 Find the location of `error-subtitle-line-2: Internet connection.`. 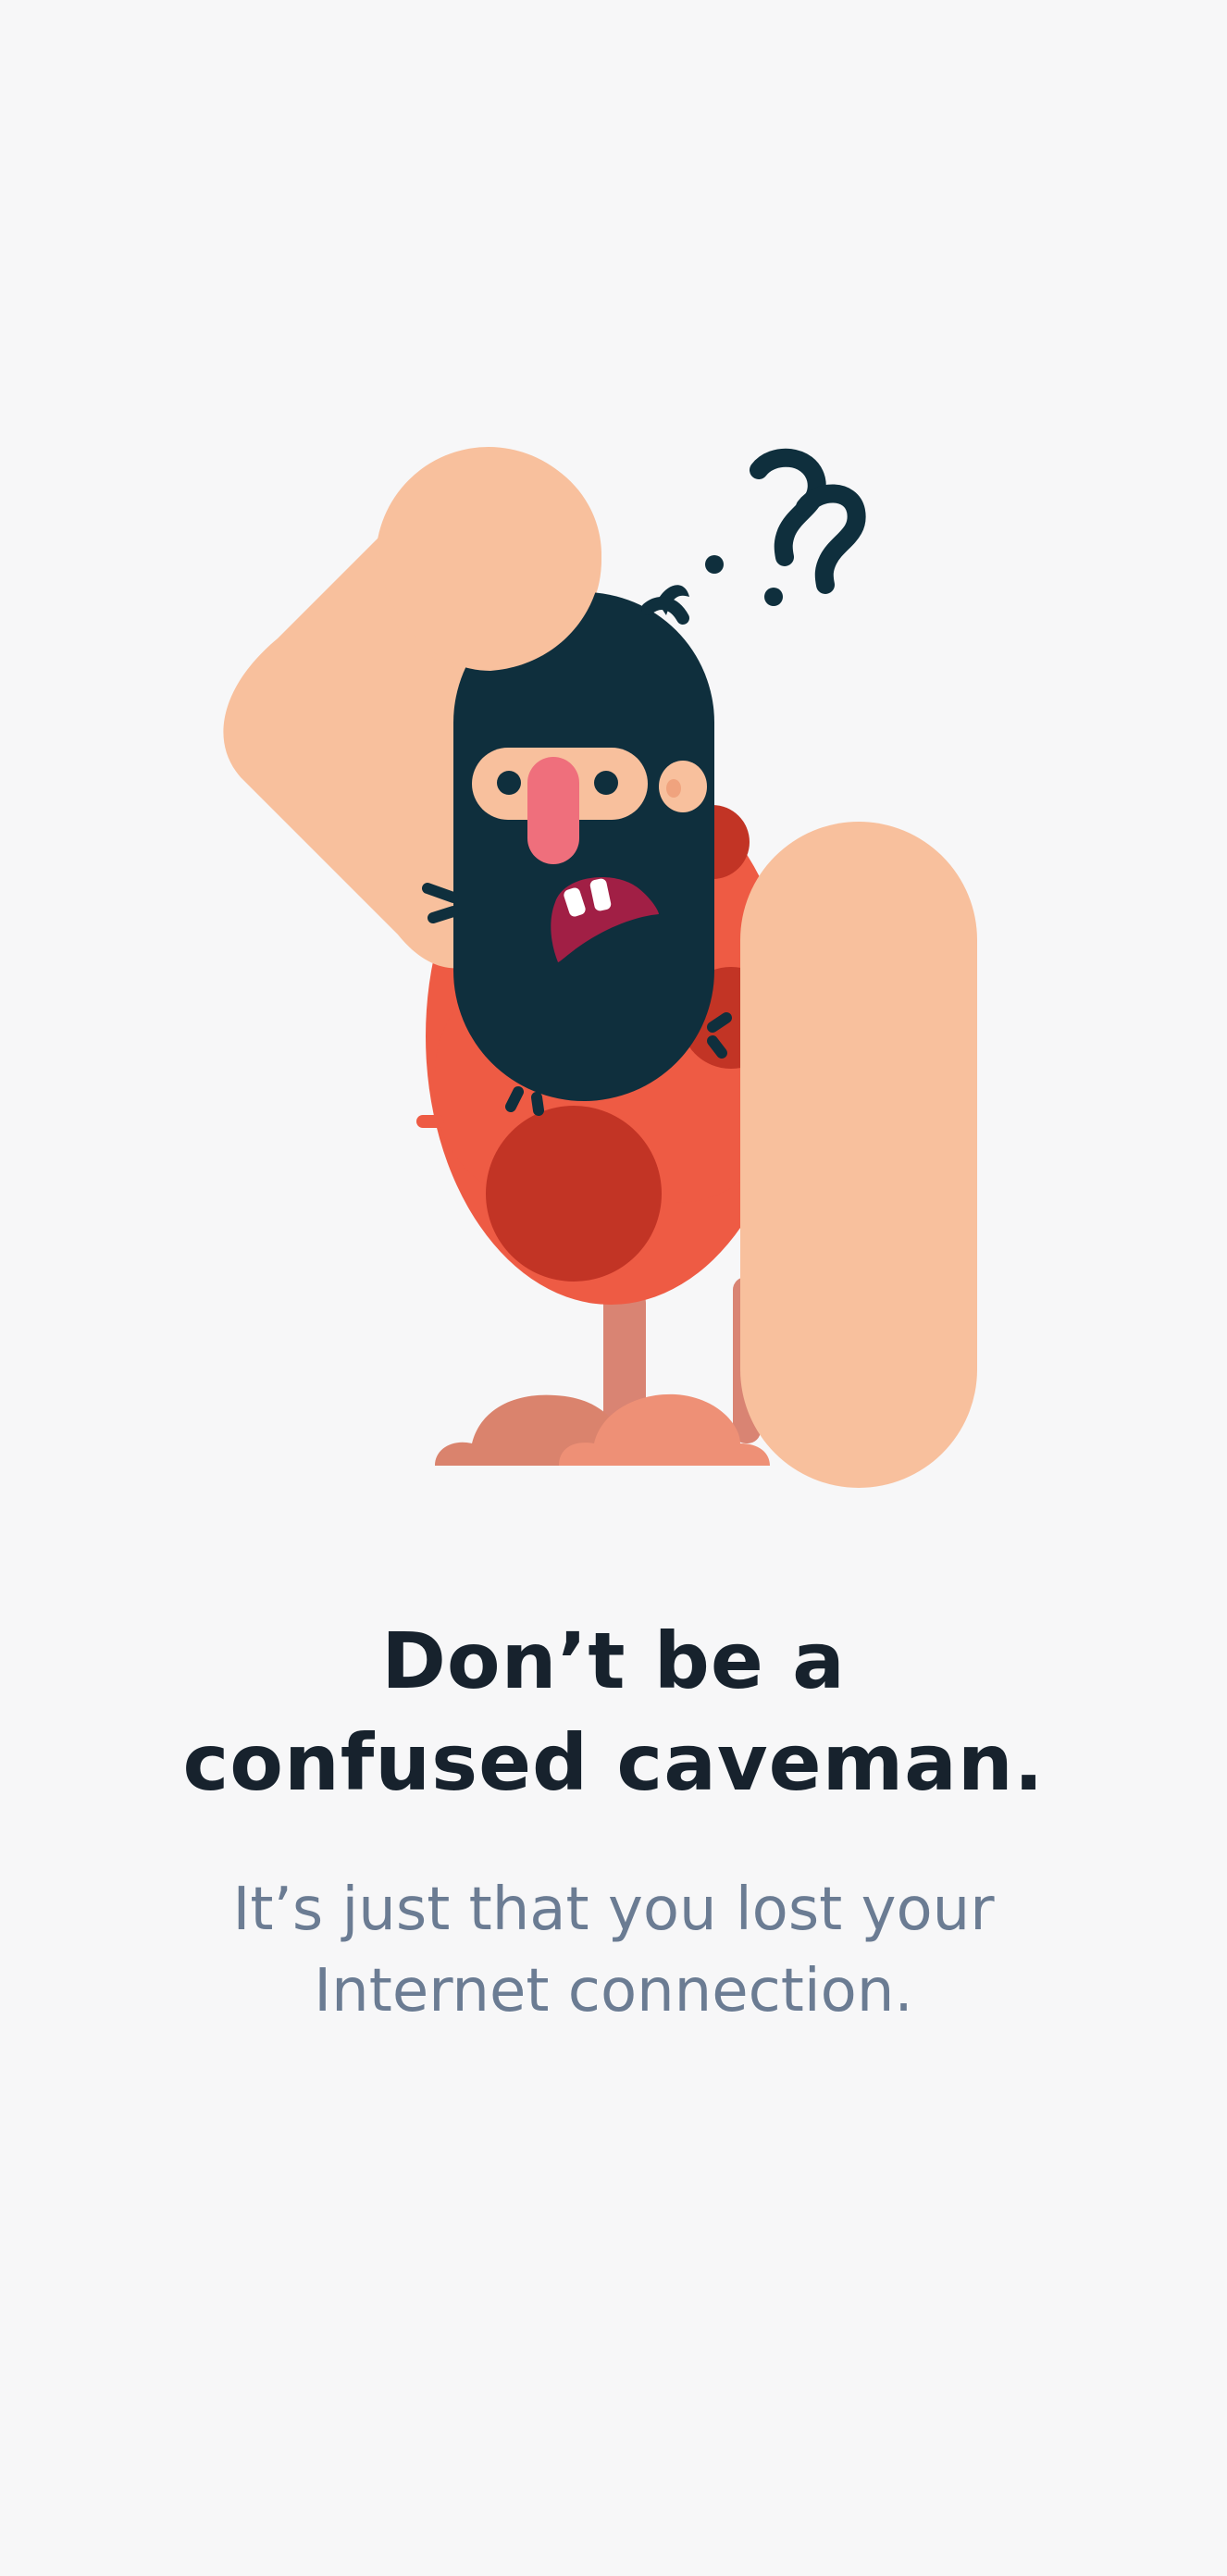

error-subtitle-line-2: Internet connection. is located at coordinates (613, 1991).